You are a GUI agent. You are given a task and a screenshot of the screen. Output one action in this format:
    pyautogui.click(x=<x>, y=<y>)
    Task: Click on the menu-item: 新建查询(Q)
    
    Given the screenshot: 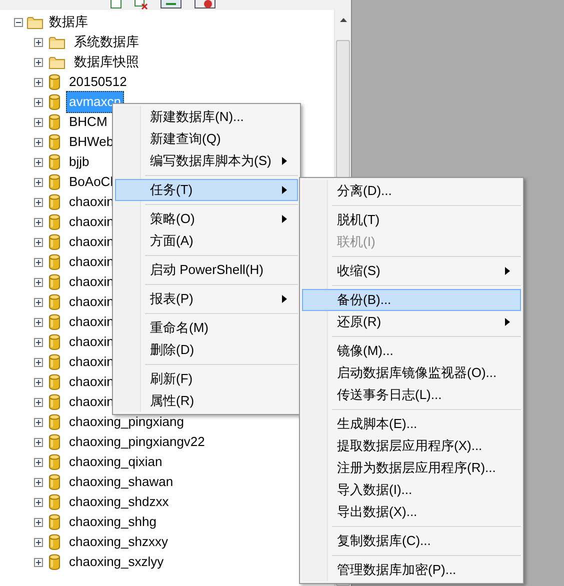 What is the action you would take?
    pyautogui.click(x=206, y=139)
    